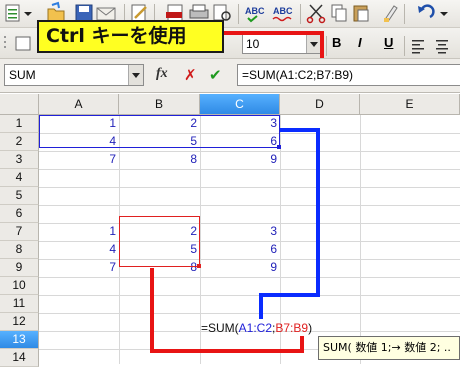 The image size is (460, 367). Describe the element at coordinates (215, 75) in the screenshot. I see `accept-icon: ✔` at that location.